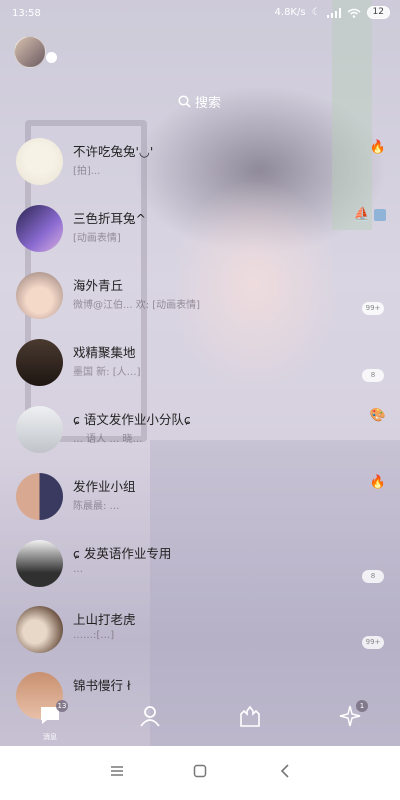 The image size is (400, 800). I want to click on status-bar: 13:58 4.8K/s ☾ 12, so click(200, 13).